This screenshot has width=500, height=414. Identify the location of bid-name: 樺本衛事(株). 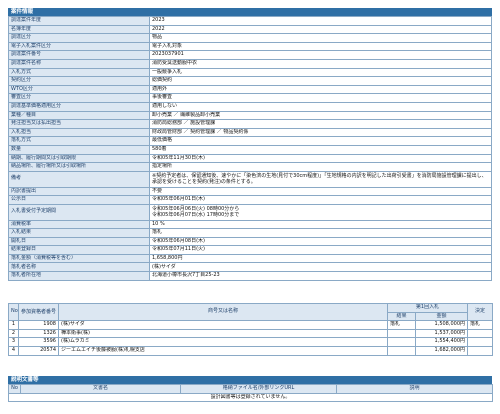
(223, 333).